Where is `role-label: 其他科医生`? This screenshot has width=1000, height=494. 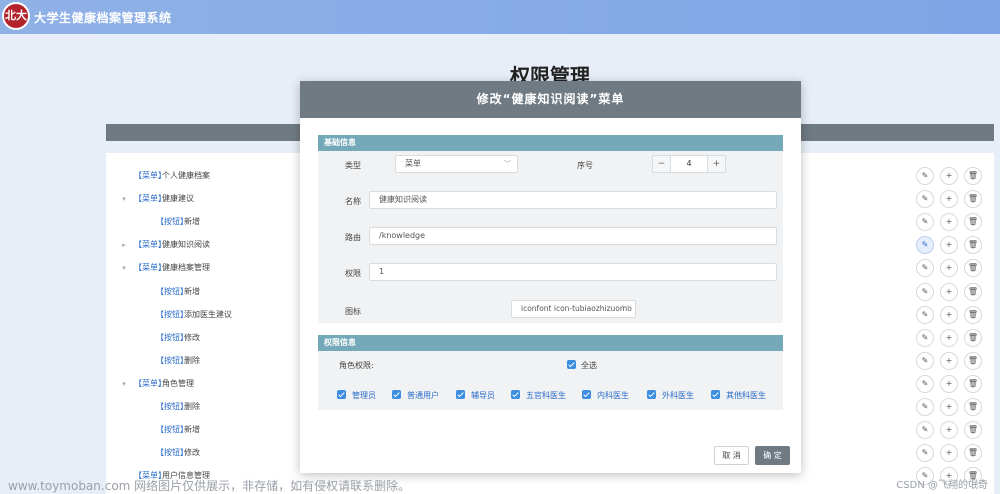 role-label: 其他科医生 is located at coordinates (746, 395).